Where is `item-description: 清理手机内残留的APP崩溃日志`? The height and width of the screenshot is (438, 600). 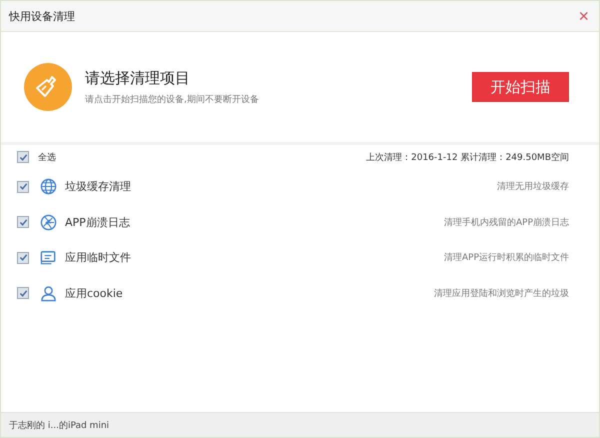 item-description: 清理手机内残留的APP崩溃日志 is located at coordinates (506, 222).